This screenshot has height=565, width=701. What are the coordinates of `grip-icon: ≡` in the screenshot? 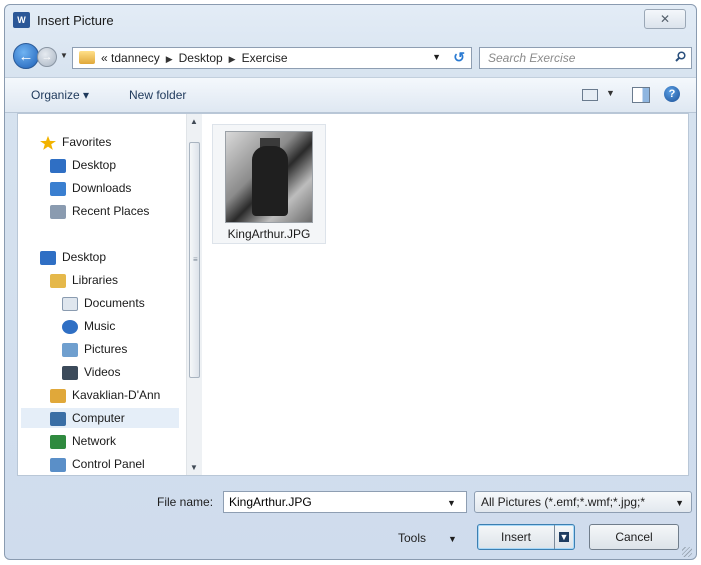 It's located at (195, 259).